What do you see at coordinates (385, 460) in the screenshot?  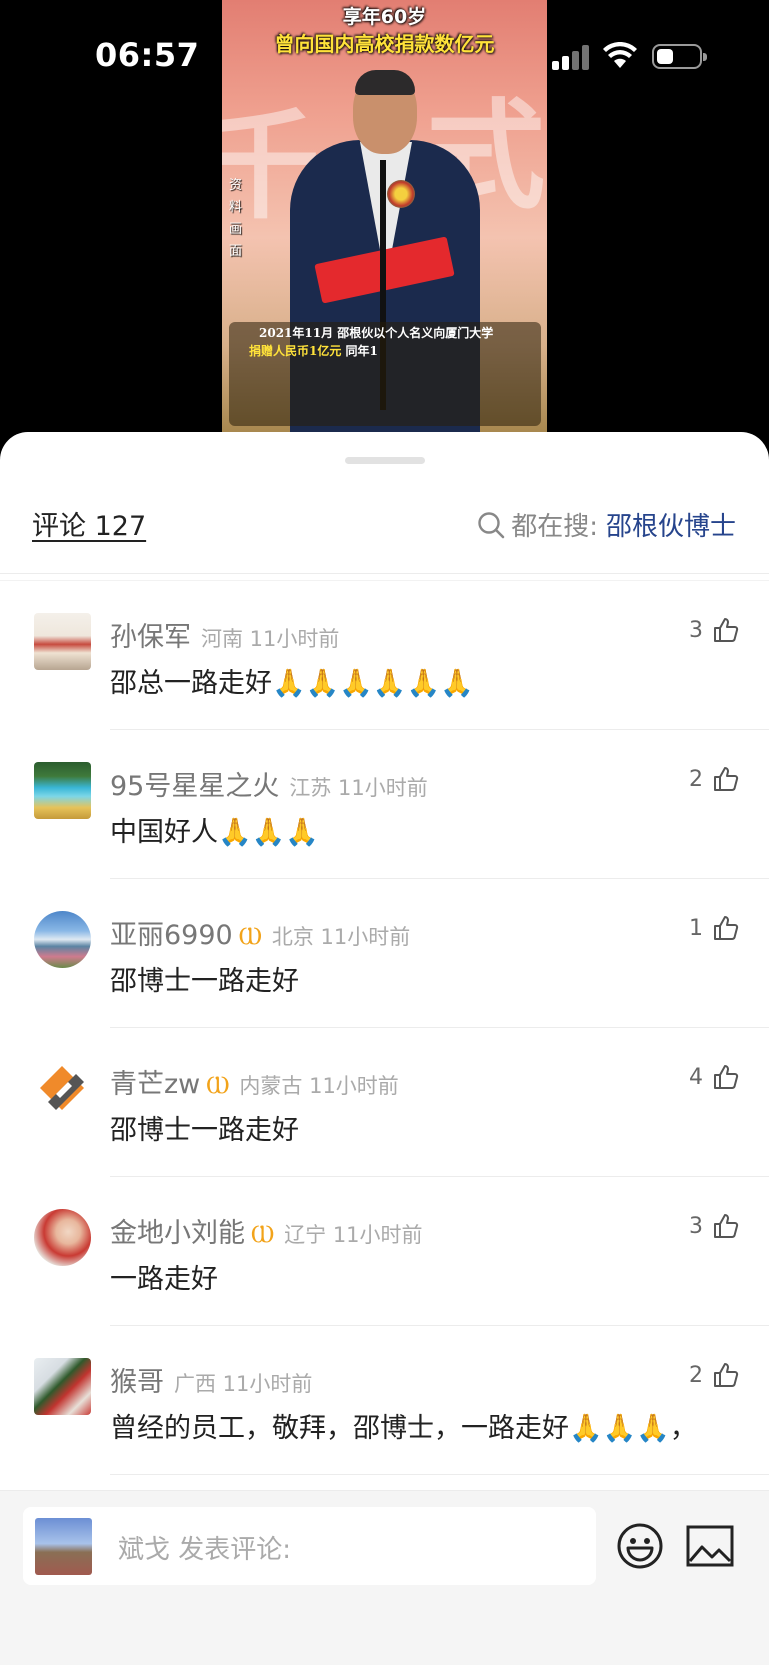 I see `sheet-drag-handle` at bounding box center [385, 460].